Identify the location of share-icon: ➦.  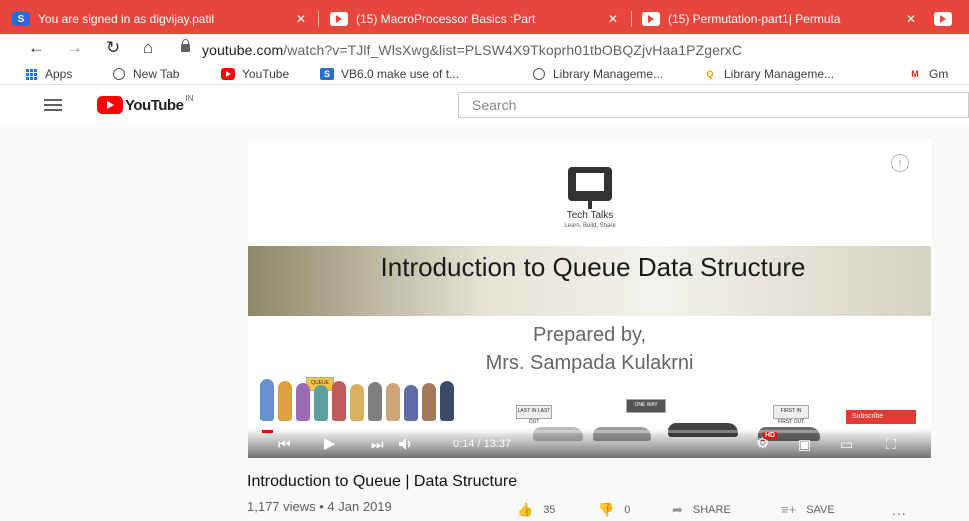
(677, 509).